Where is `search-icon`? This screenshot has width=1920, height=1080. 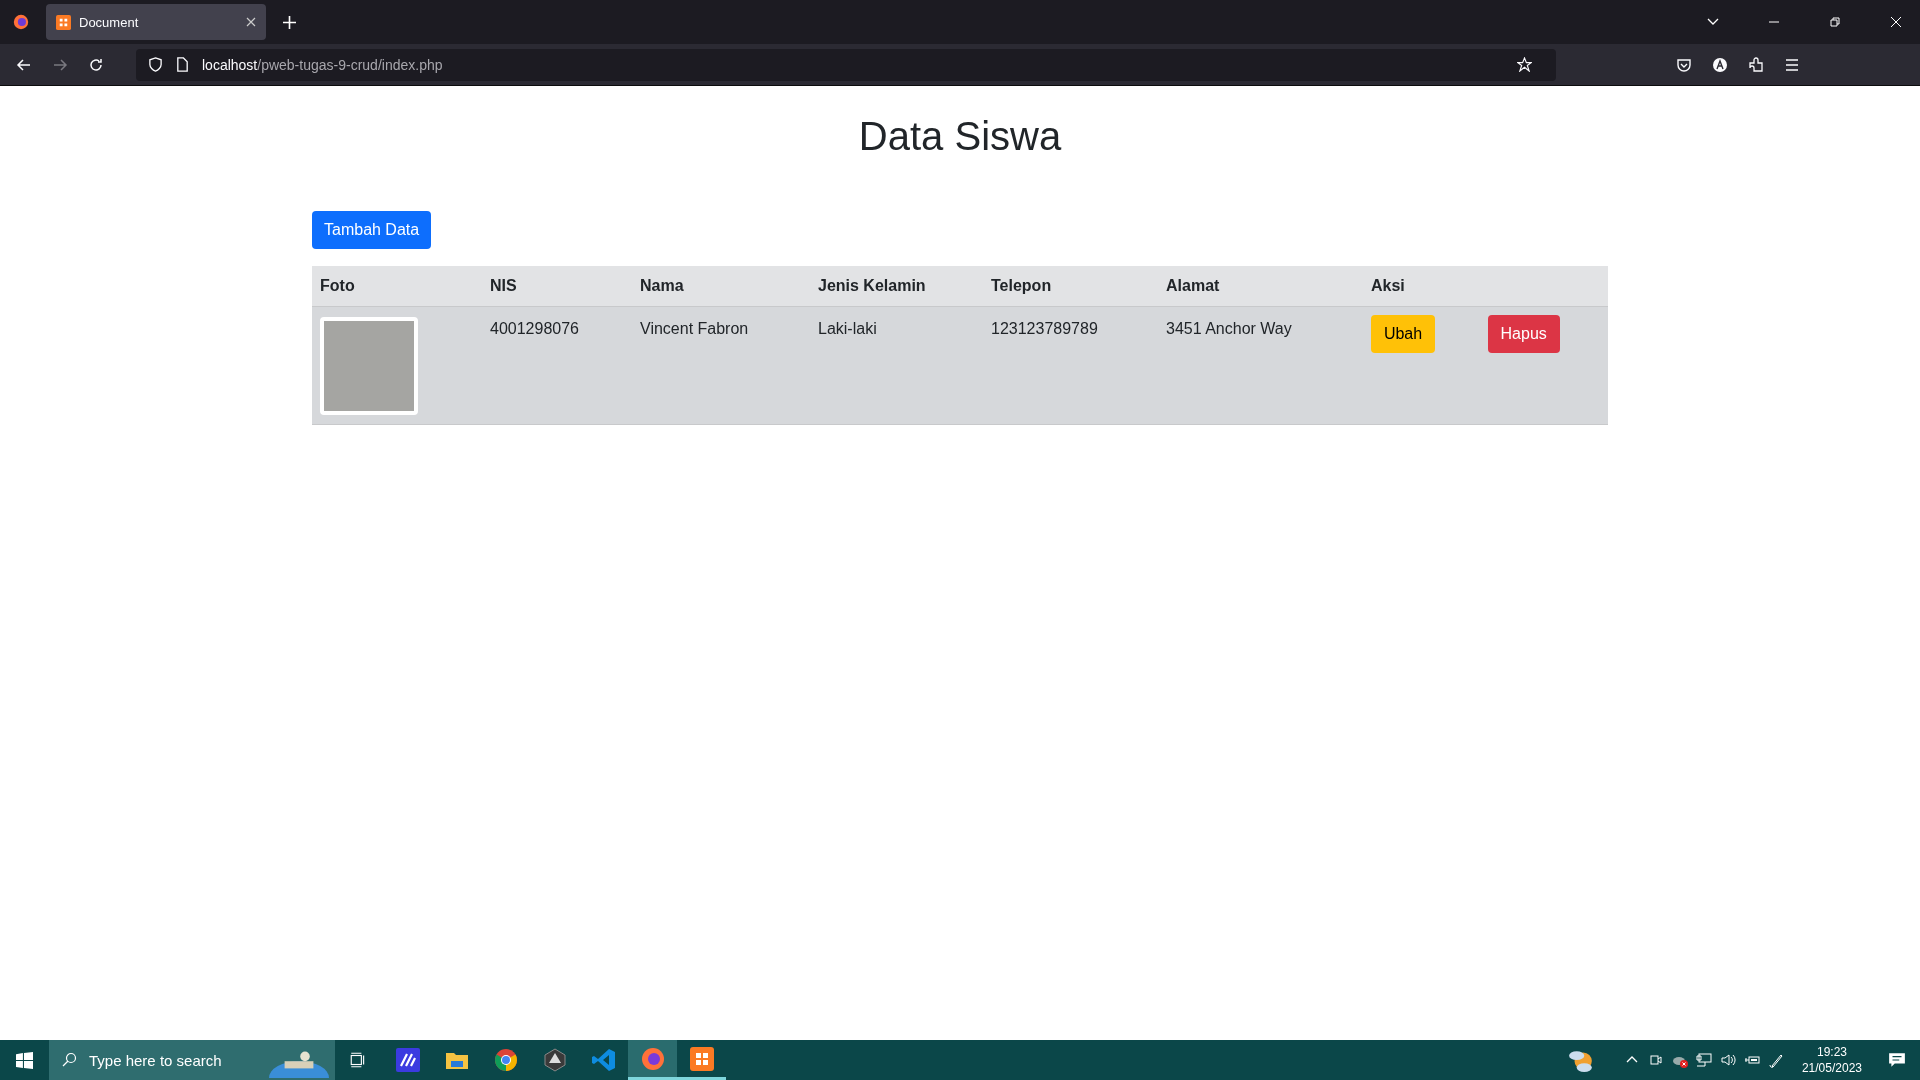 search-icon is located at coordinates (69, 1060).